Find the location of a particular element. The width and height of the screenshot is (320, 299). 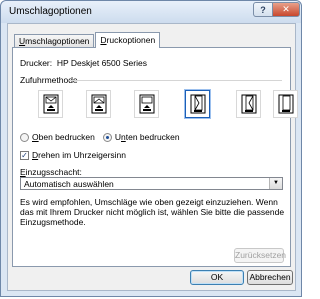

envelope-feed-vertical-2-icon is located at coordinates (249, 104).